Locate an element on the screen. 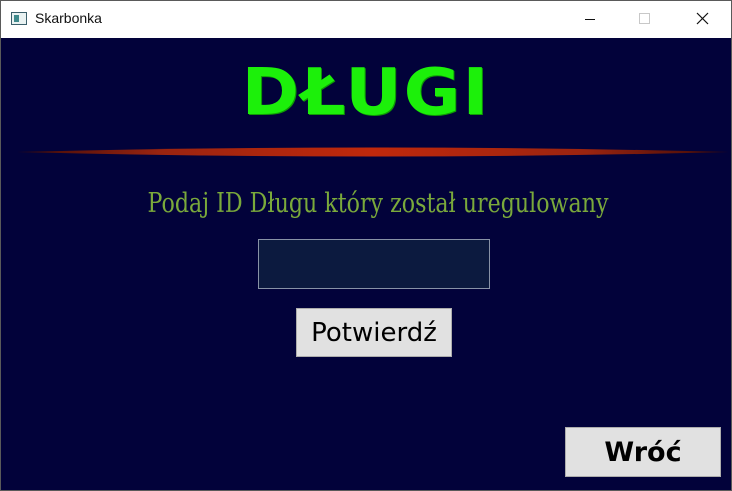  close-button is located at coordinates (702, 19).